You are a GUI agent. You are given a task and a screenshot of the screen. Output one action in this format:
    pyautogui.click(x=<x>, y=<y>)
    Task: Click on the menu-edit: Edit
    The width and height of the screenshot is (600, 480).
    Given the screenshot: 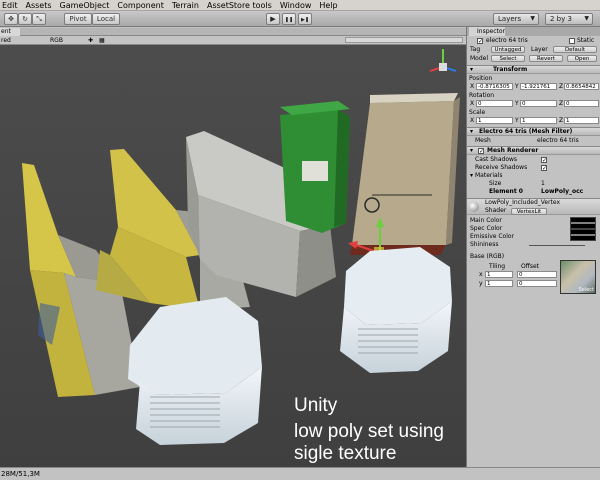 What is the action you would take?
    pyautogui.click(x=11, y=5)
    